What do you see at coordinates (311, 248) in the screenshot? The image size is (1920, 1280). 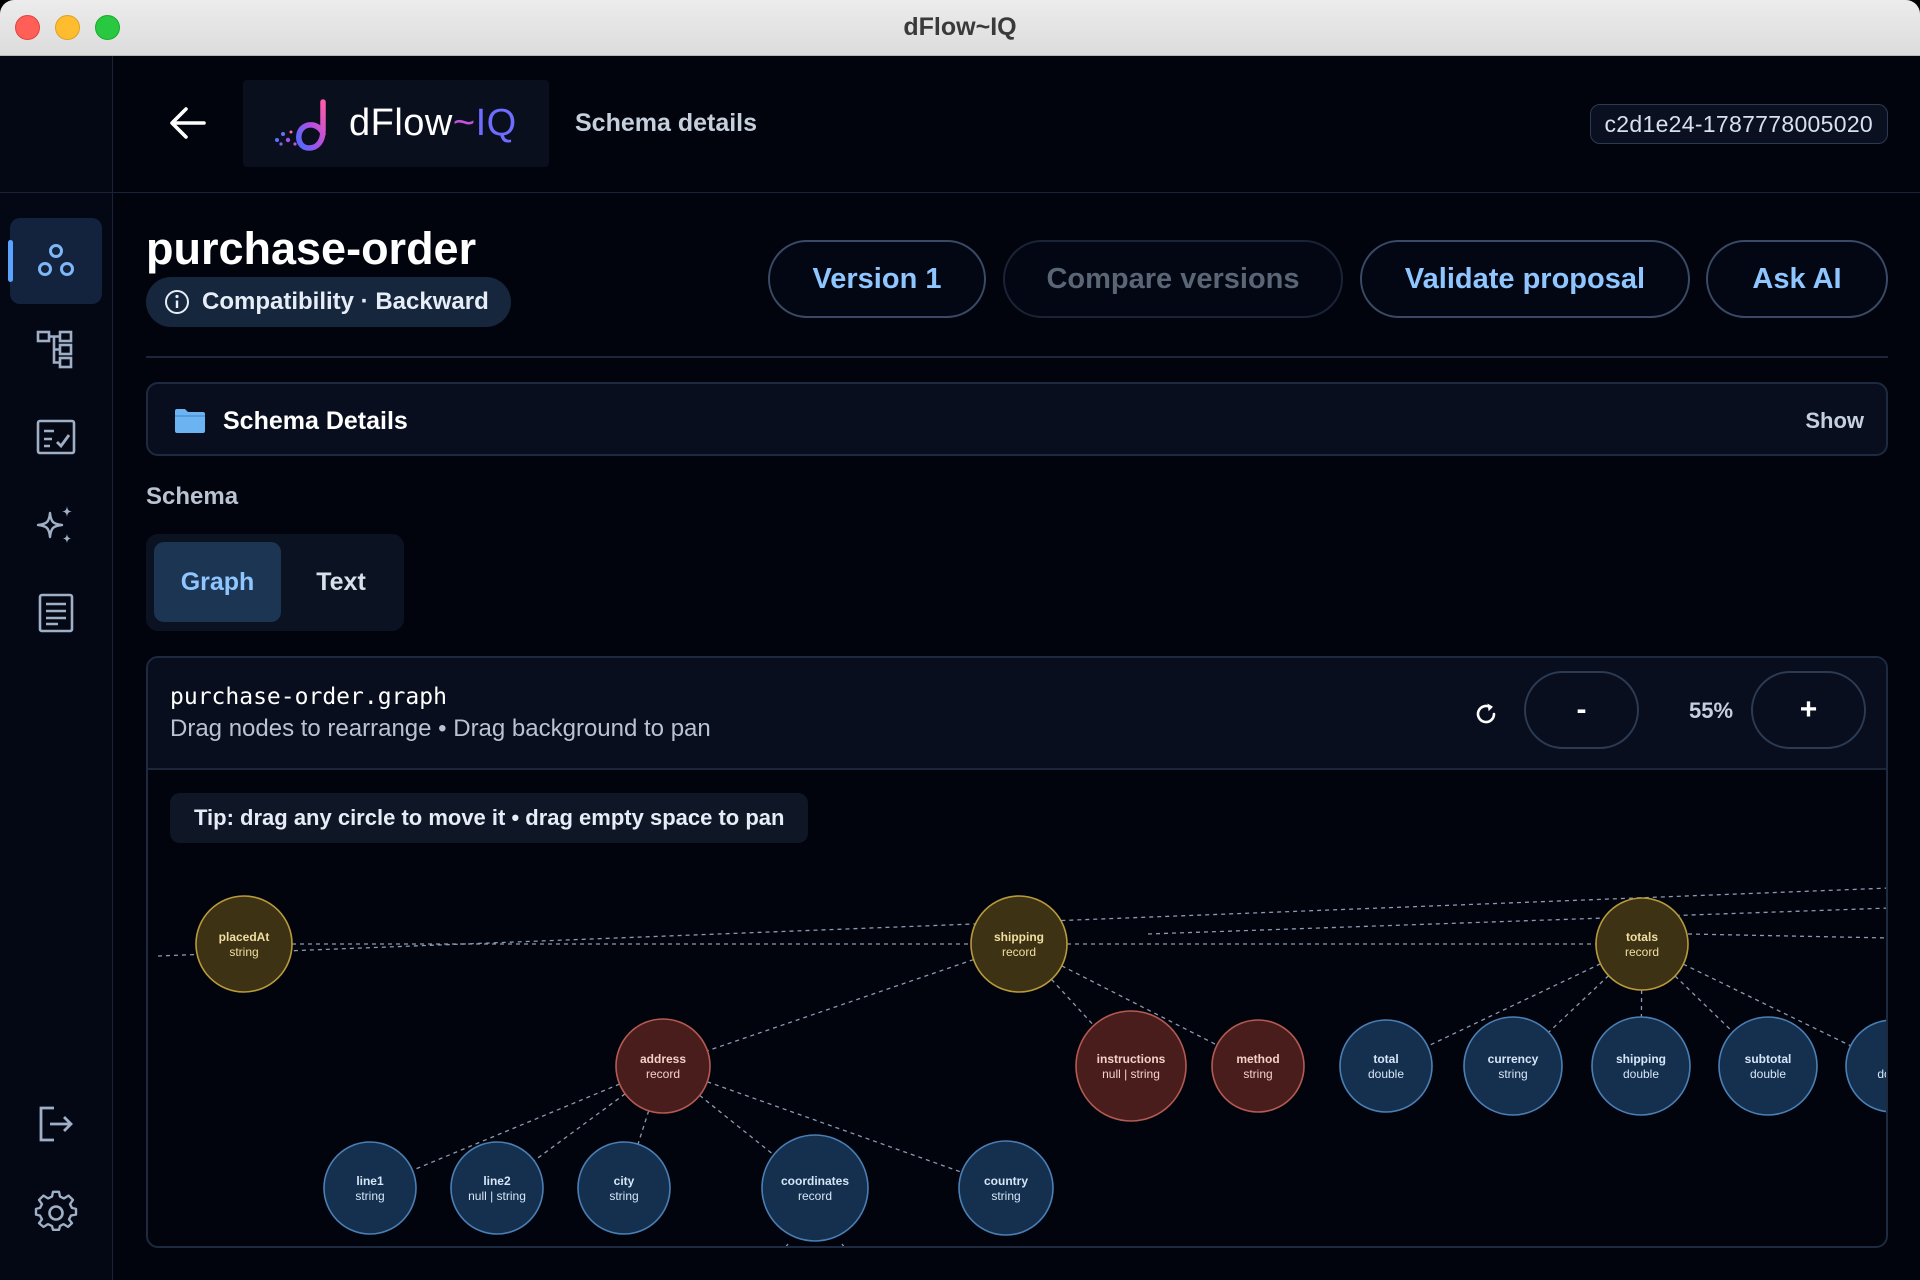 I see `page-title: purchase-order` at bounding box center [311, 248].